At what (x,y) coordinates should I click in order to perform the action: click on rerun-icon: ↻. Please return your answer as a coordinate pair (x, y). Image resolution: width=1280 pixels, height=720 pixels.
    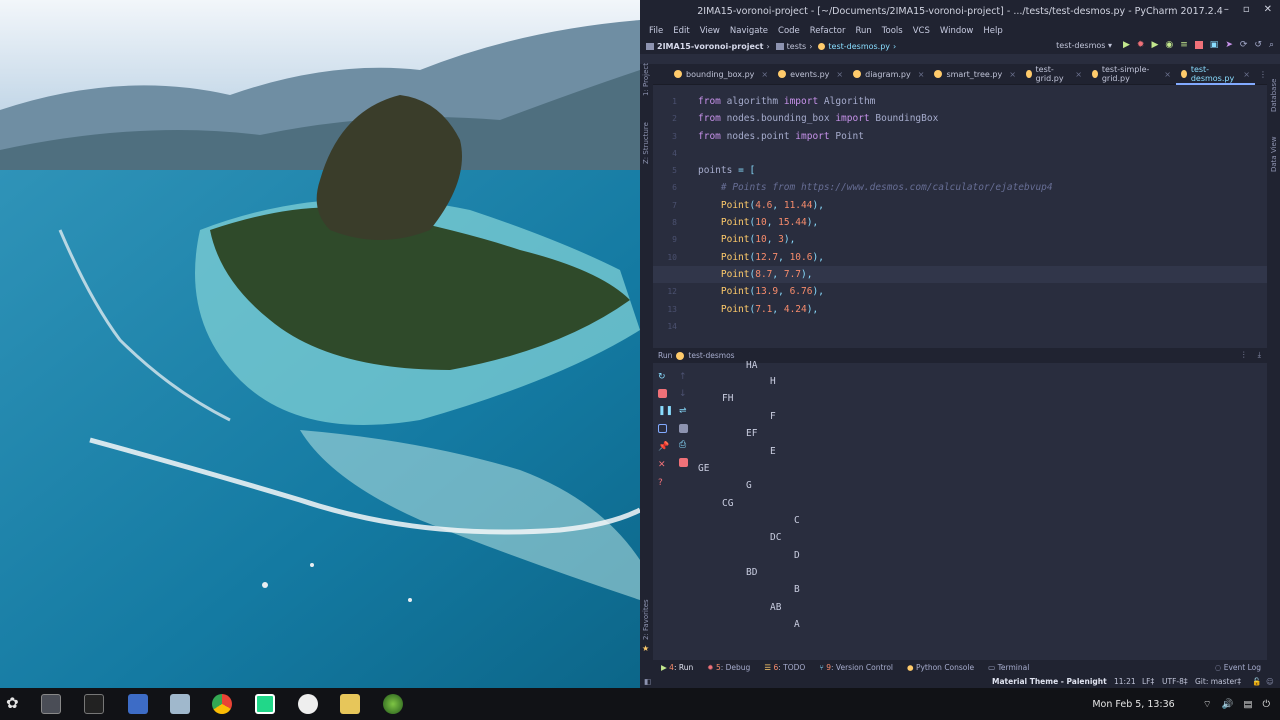
    Looking at the image, I should click on (662, 377).